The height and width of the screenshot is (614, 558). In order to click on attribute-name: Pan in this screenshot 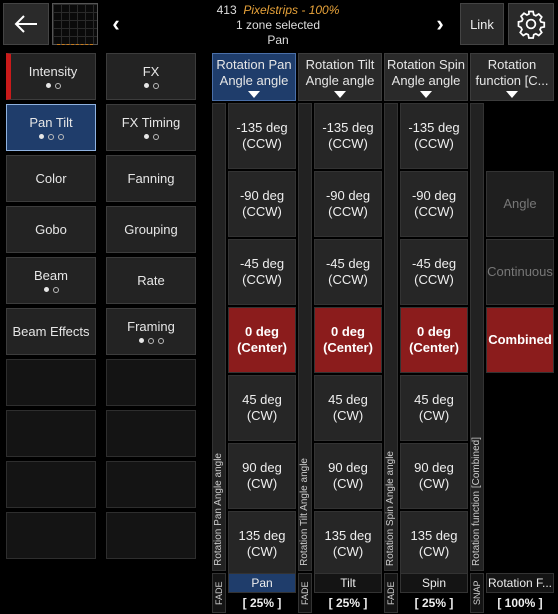, I will do `click(262, 583)`.